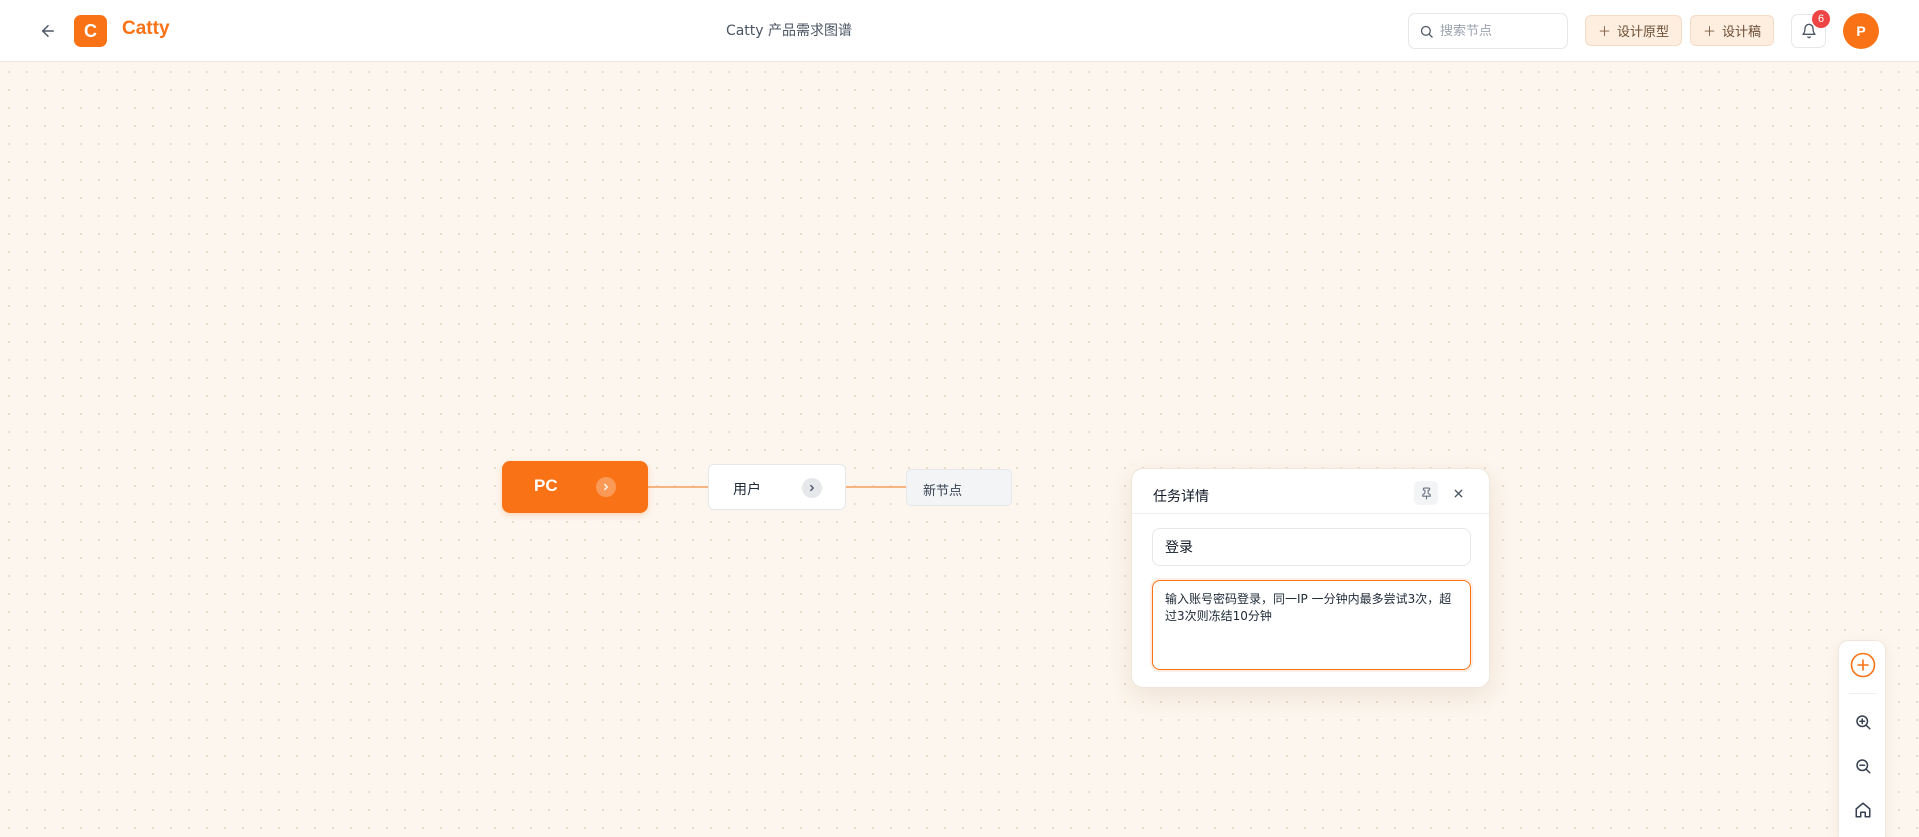  Describe the element at coordinates (943, 491) in the screenshot. I see `node-new-label: 新节点` at that location.